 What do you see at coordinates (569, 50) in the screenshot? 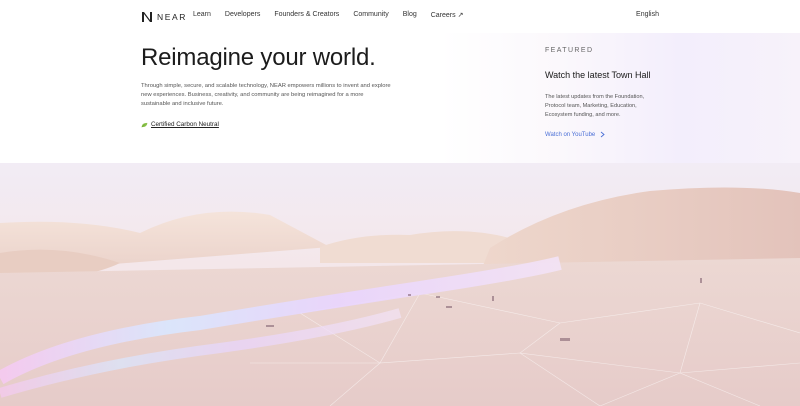
I see `featured-eyebrow: FEATURED` at bounding box center [569, 50].